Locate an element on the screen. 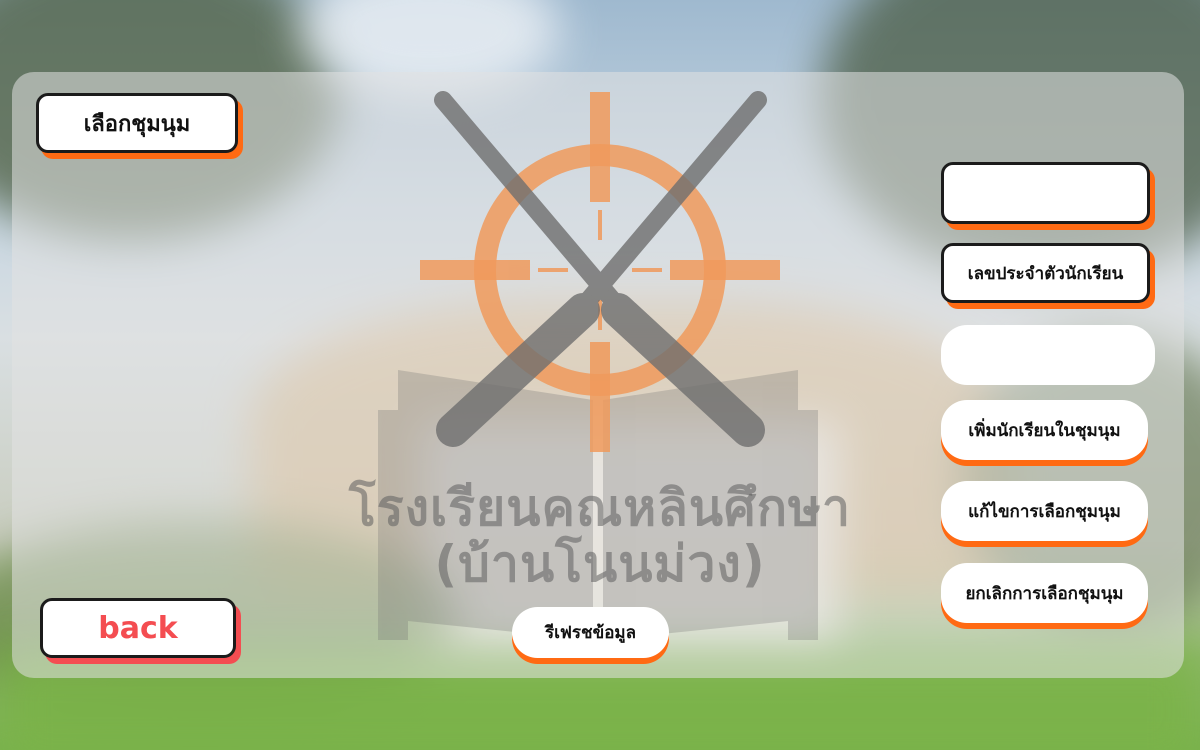 The image size is (1200, 750). back-button: back is located at coordinates (138, 628).